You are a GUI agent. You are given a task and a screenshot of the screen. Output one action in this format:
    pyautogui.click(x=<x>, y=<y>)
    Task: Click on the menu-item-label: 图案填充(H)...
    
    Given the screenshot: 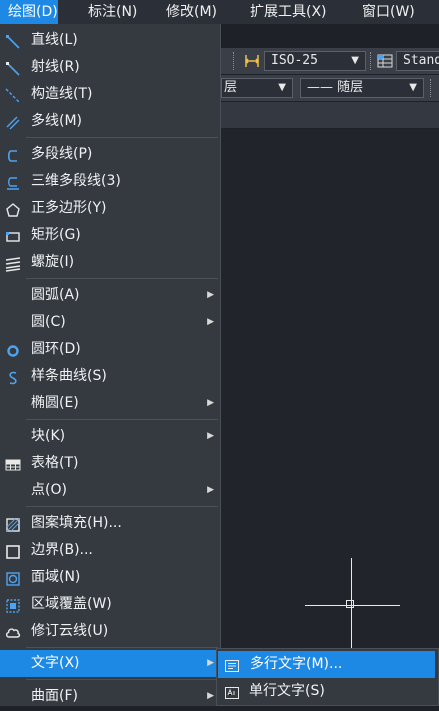 What is the action you would take?
    pyautogui.click(x=76, y=523)
    